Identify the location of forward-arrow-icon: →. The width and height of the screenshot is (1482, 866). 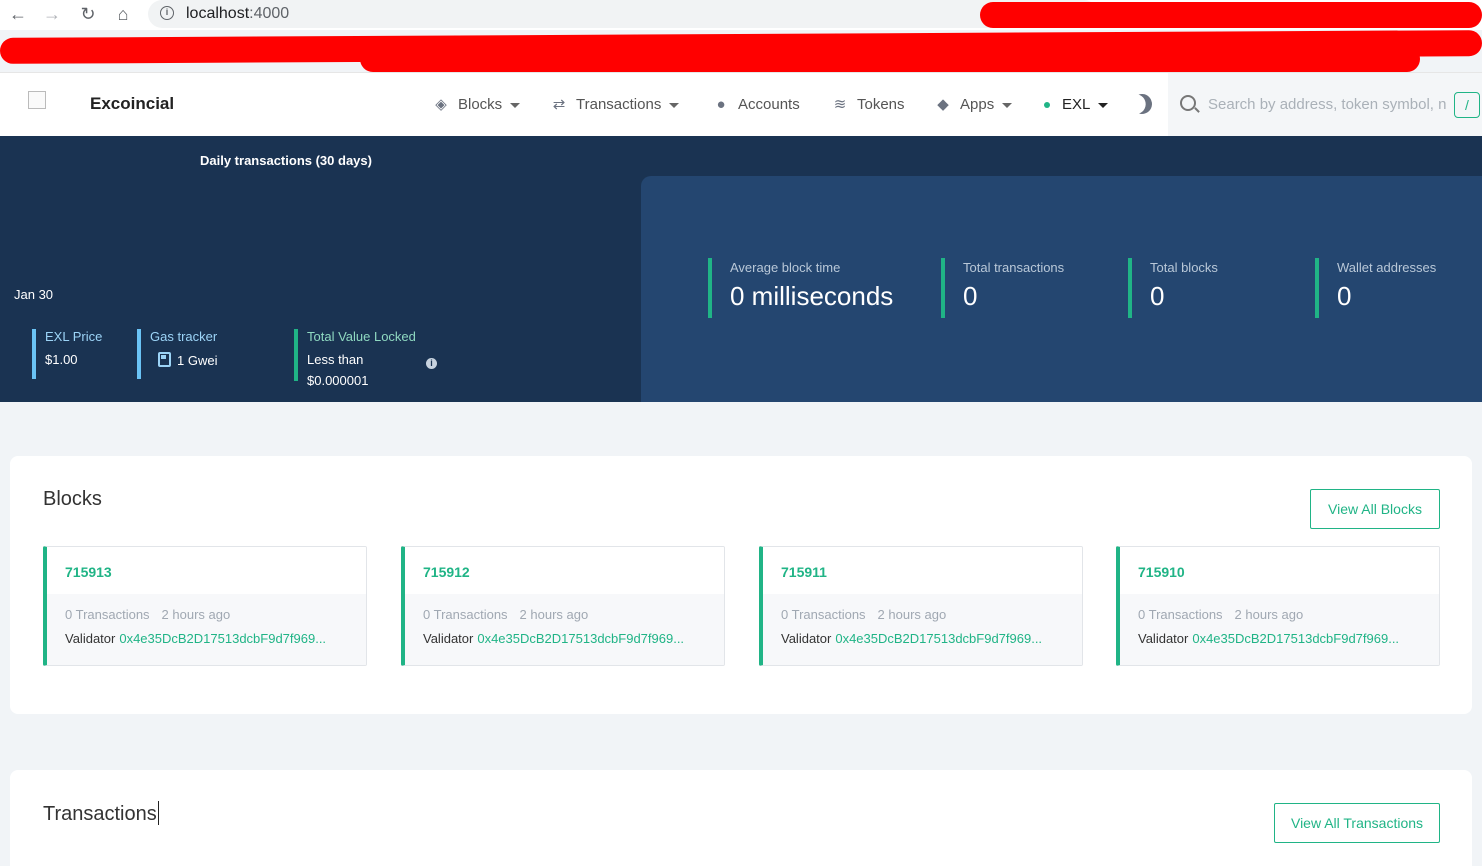
(52, 14).